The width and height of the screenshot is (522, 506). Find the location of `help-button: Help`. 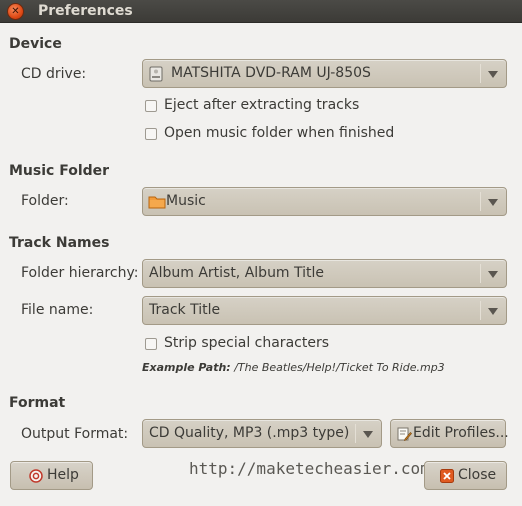

help-button: Help is located at coordinates (51, 475).